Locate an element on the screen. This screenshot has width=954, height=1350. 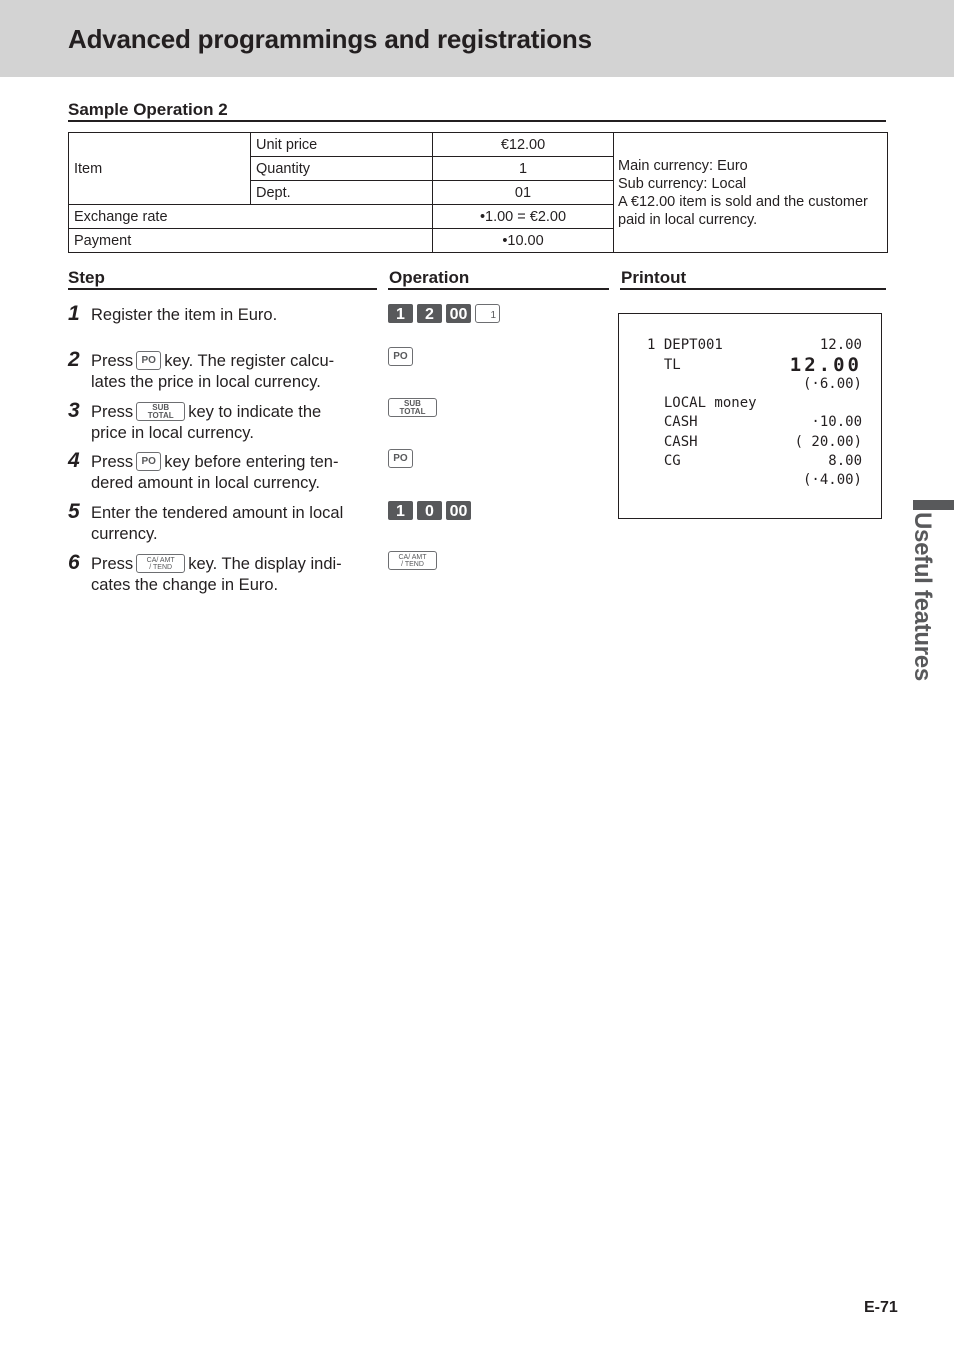
receipt-line: CASH ( 20.00) is located at coordinates (754, 442).